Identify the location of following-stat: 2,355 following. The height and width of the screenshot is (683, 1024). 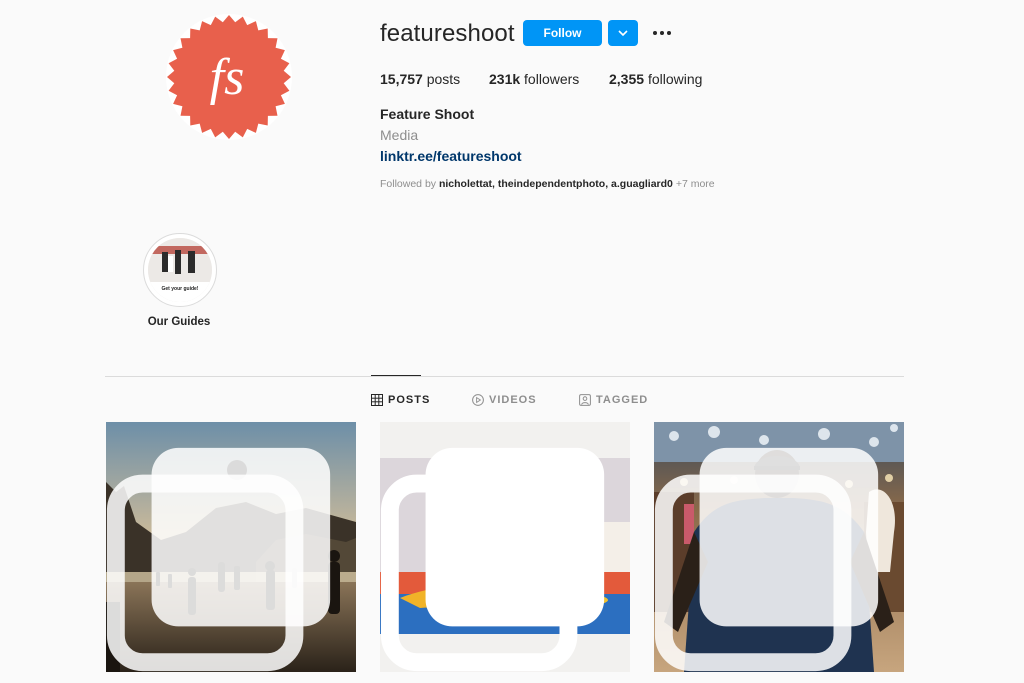
(655, 79).